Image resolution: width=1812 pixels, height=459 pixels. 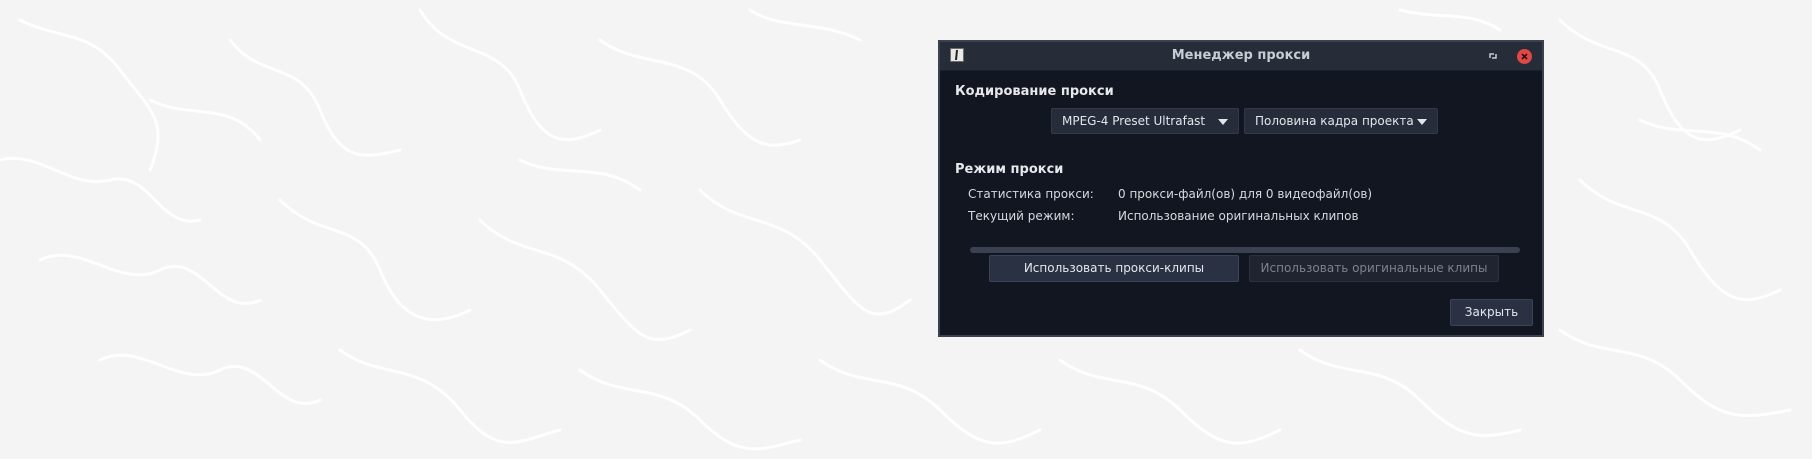 I want to click on proxy-progress-bar, so click(x=1245, y=250).